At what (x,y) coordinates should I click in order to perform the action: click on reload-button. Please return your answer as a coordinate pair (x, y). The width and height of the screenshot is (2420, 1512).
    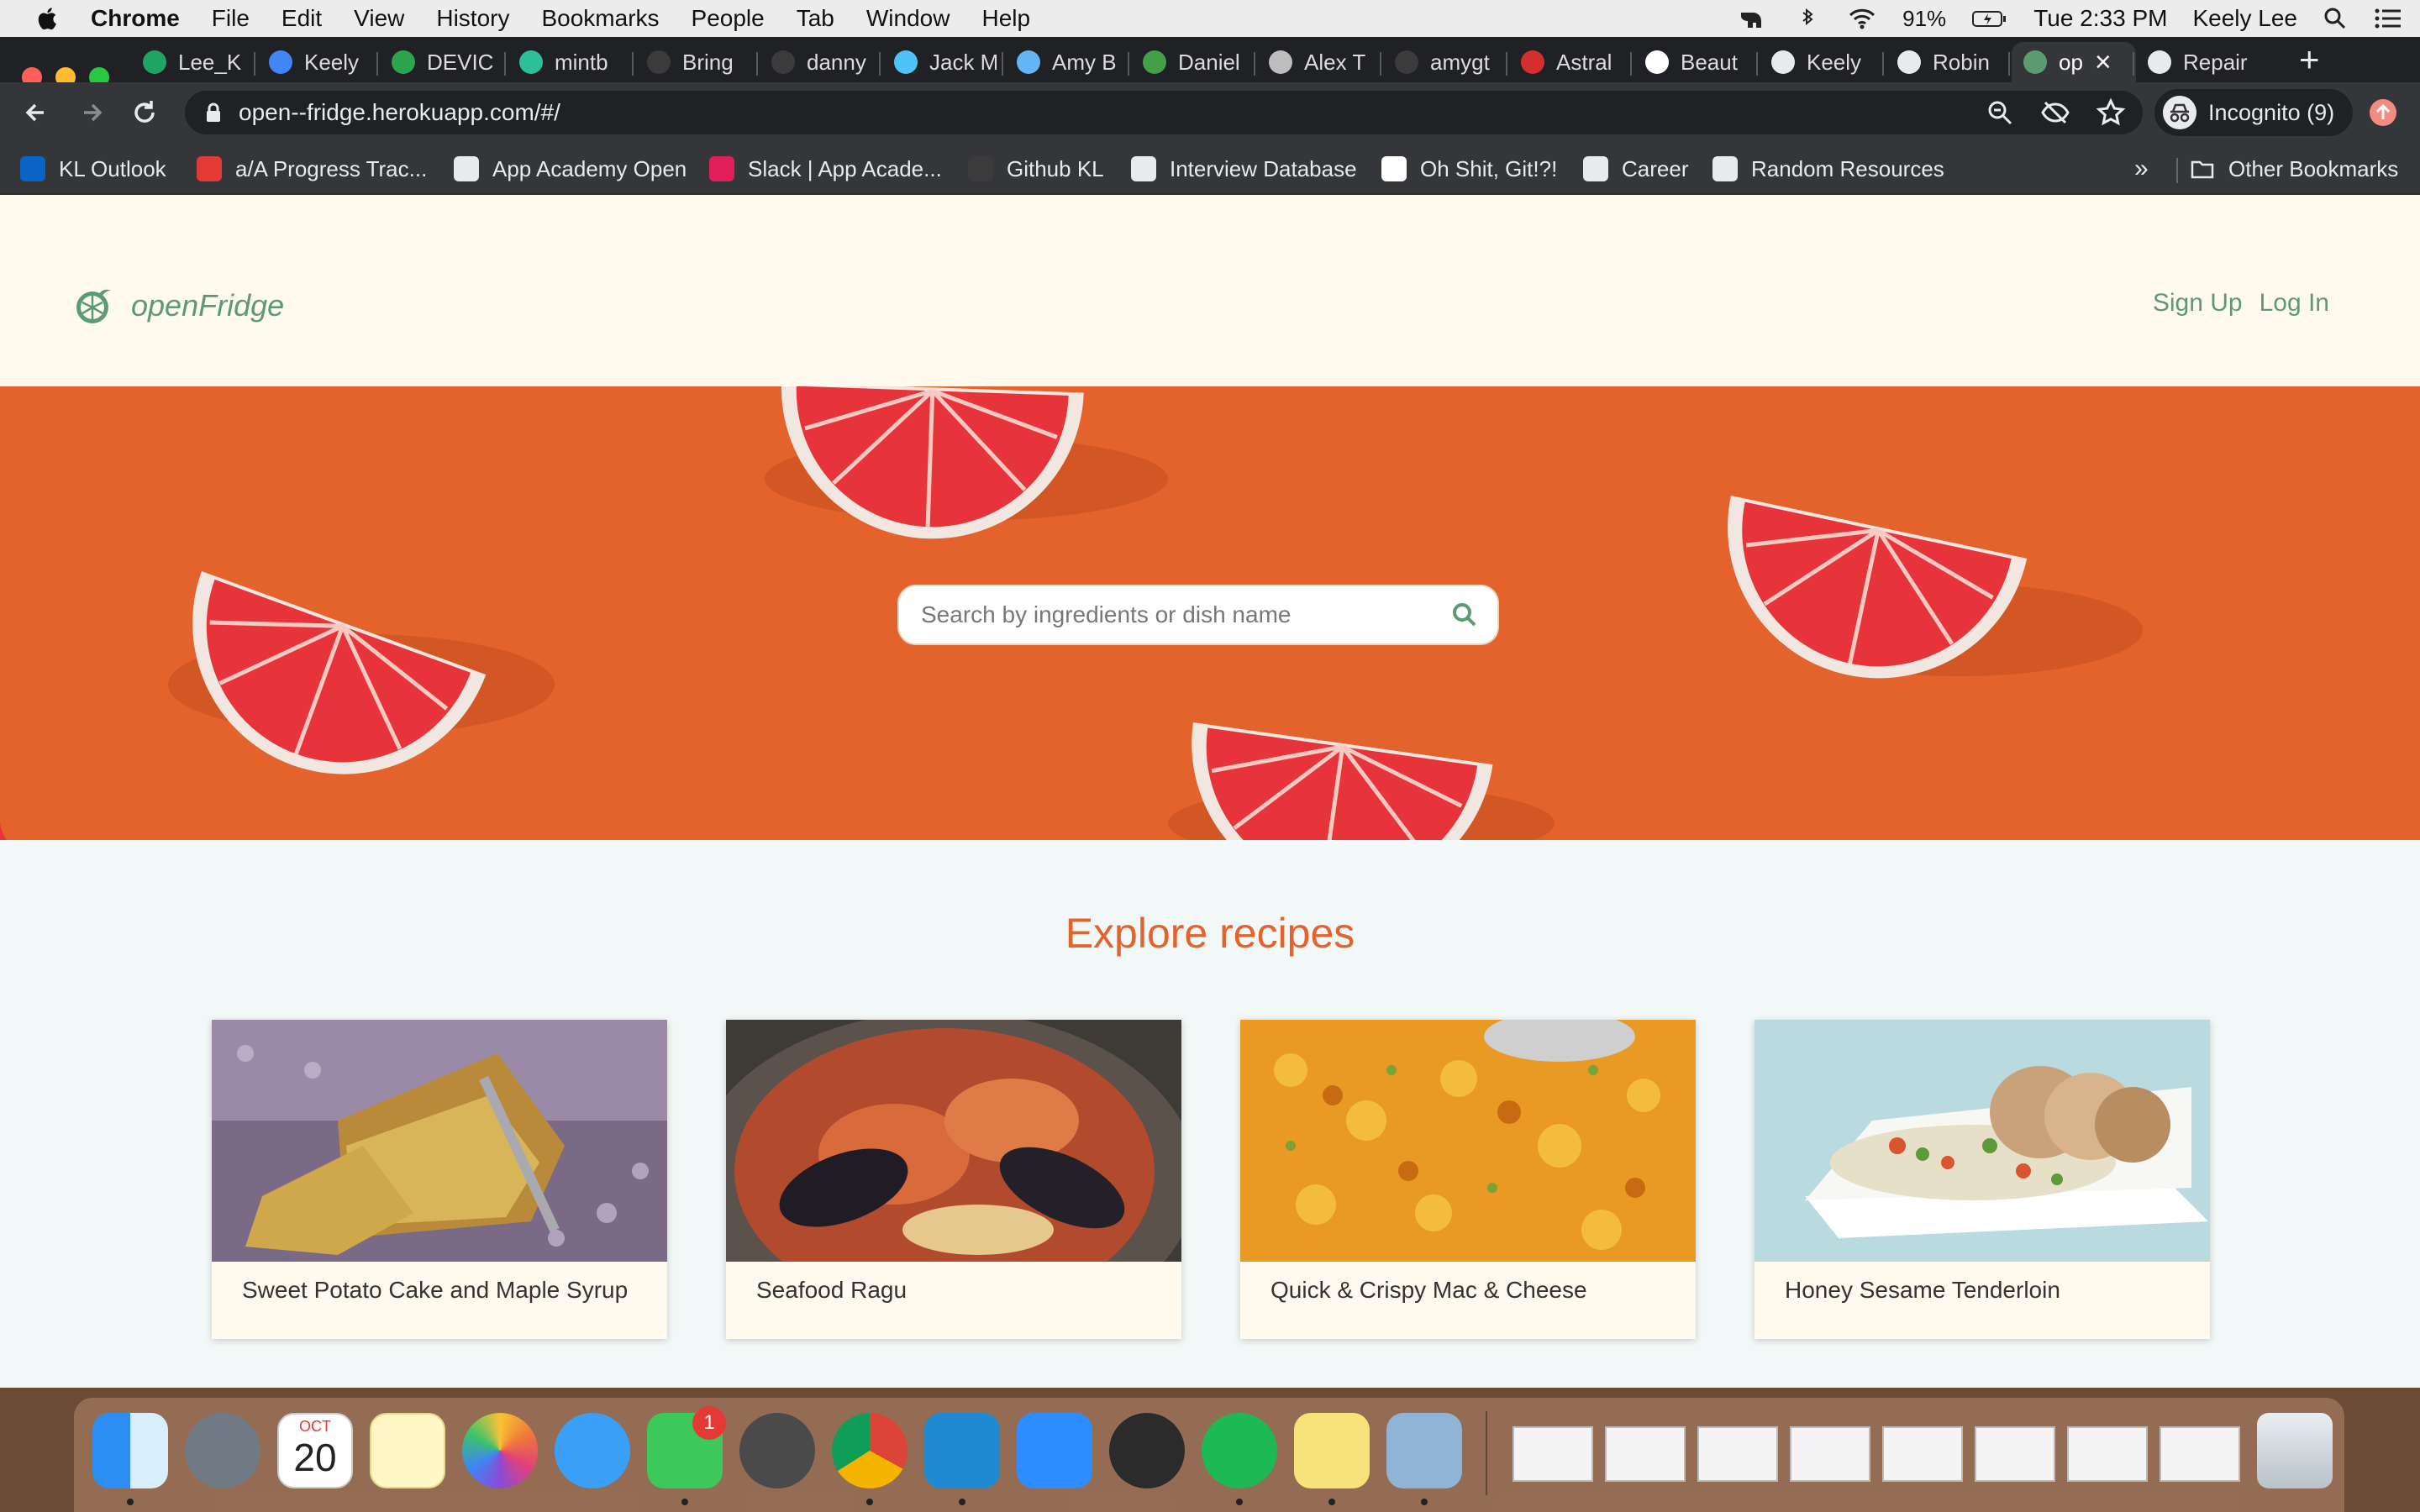
    Looking at the image, I should click on (144, 112).